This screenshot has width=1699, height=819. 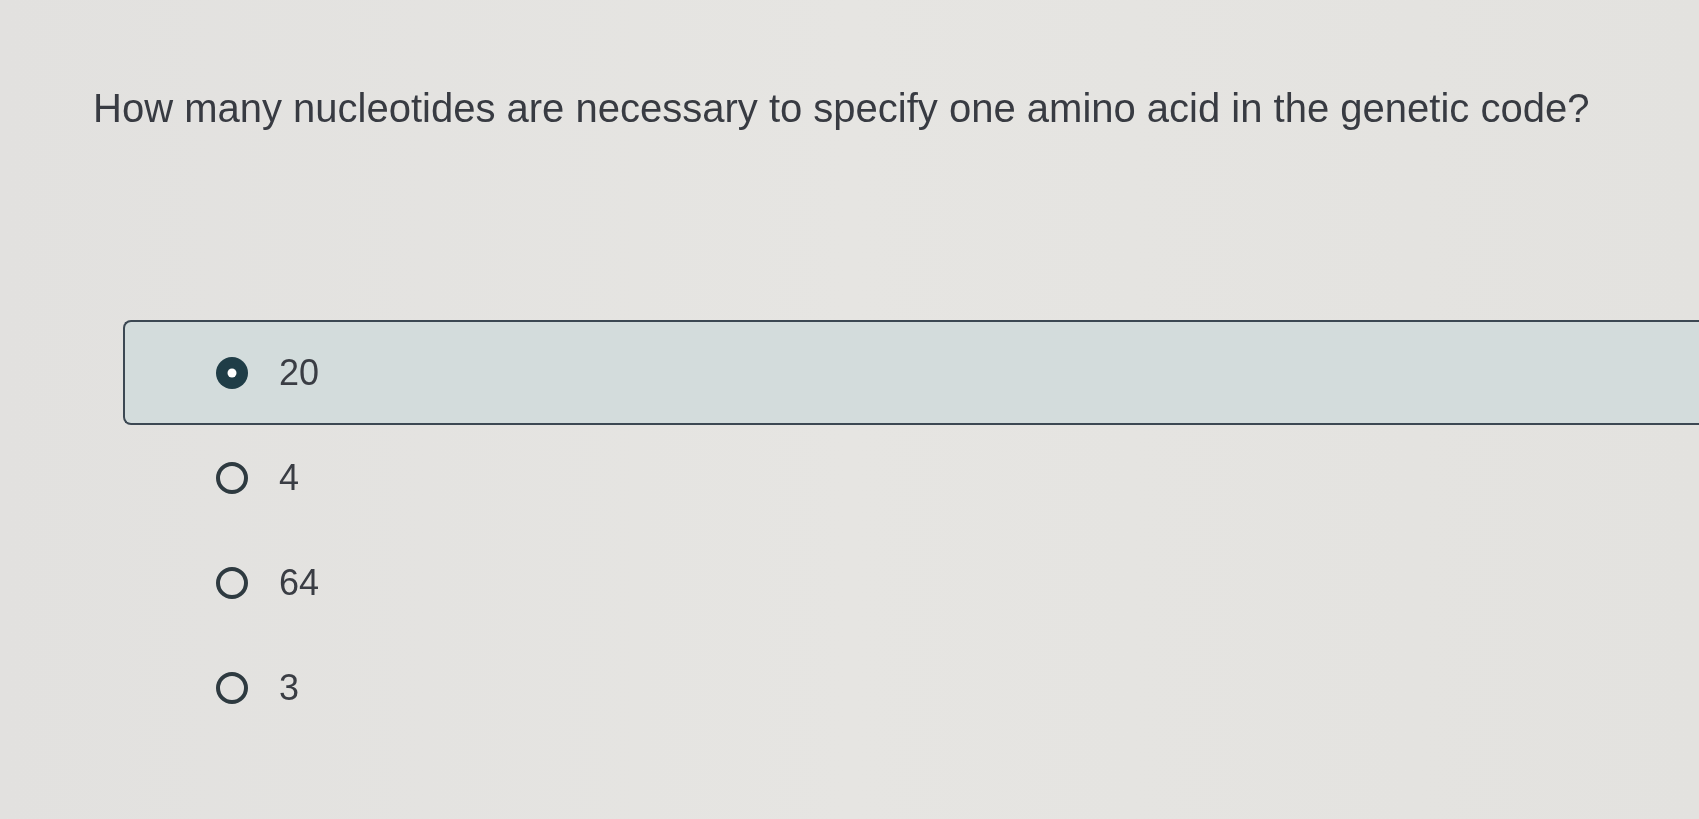 What do you see at coordinates (911, 372) in the screenshot?
I see `answer-option: 20` at bounding box center [911, 372].